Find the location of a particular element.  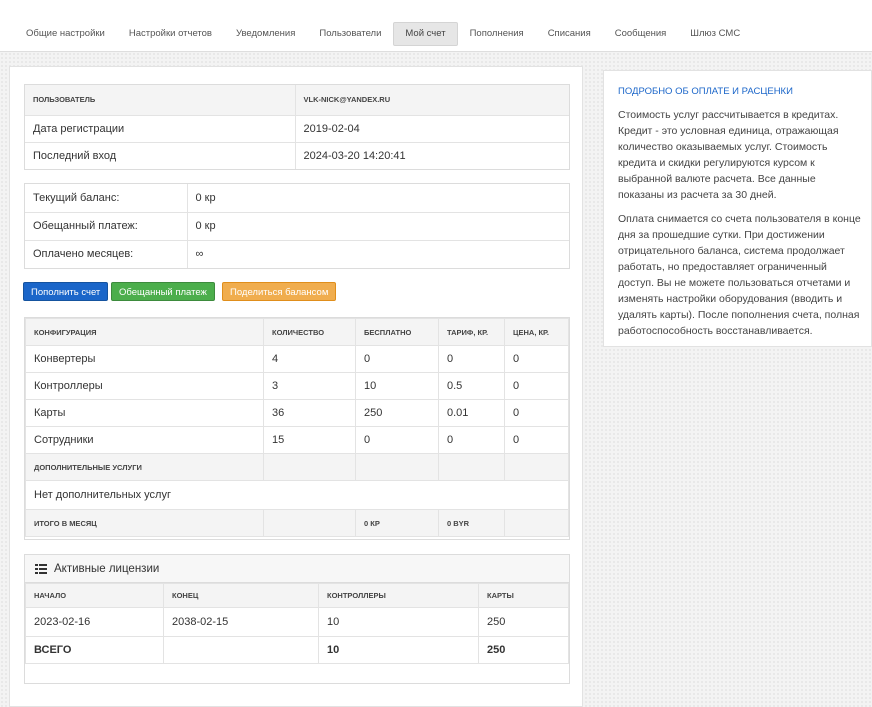

balance-row: Текущий баланс: 0 кр is located at coordinates (297, 198).